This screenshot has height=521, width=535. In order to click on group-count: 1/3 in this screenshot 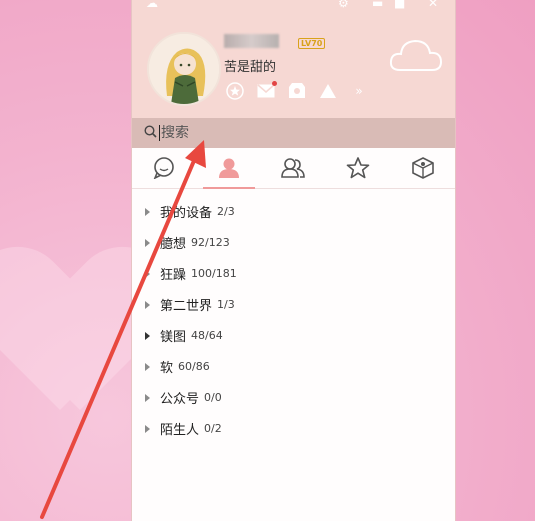, I will do `click(226, 304)`.